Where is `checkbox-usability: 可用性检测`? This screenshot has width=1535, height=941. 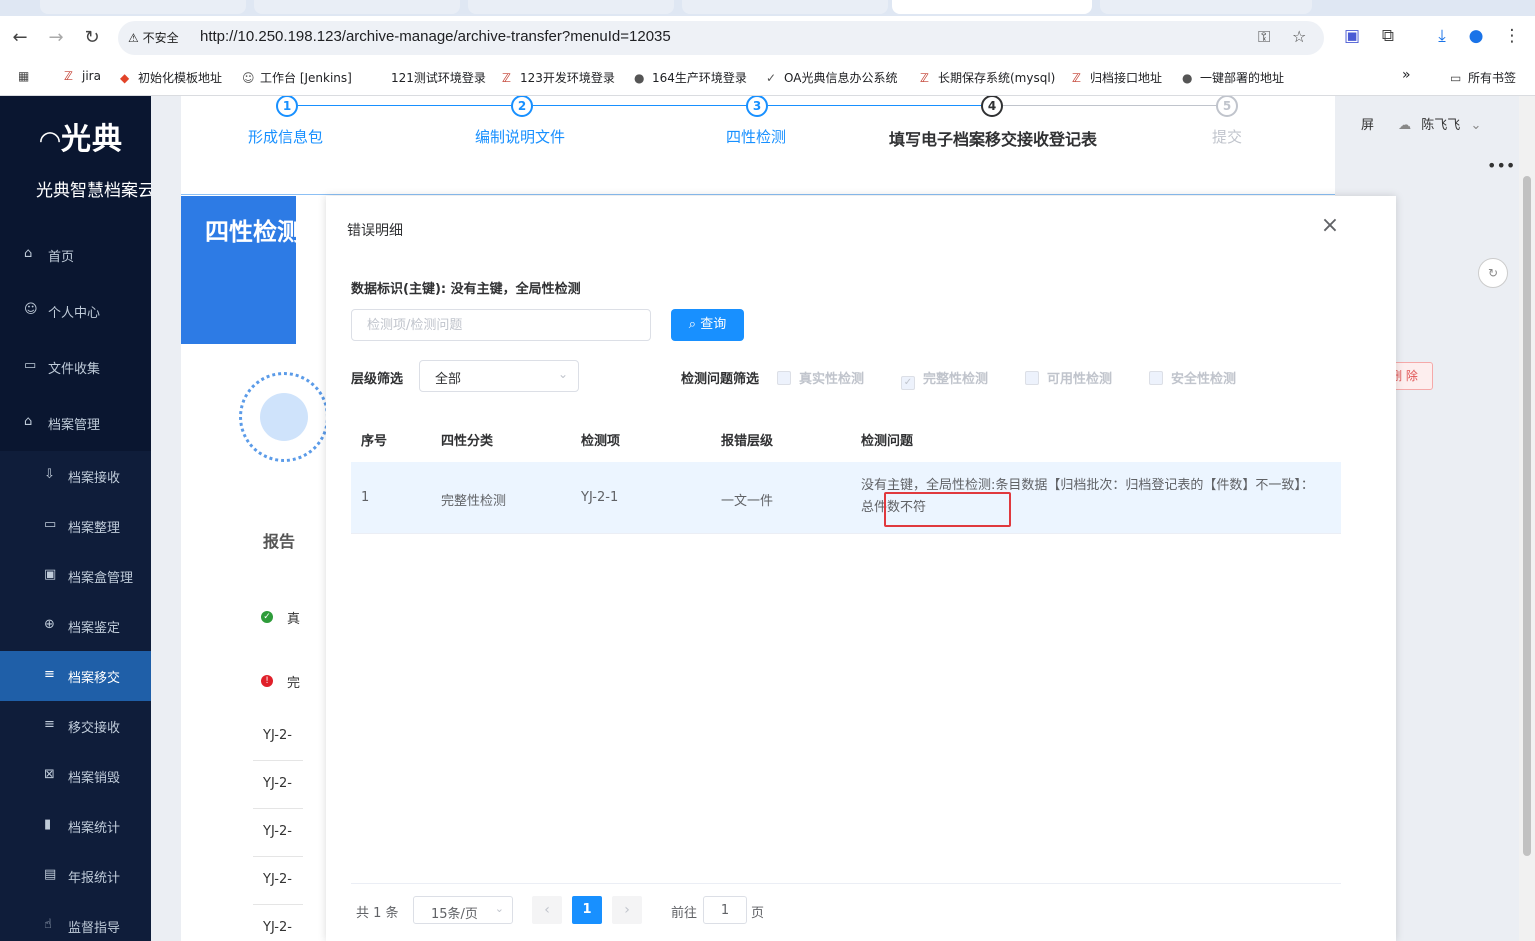 checkbox-usability: 可用性检测 is located at coordinates (1068, 377).